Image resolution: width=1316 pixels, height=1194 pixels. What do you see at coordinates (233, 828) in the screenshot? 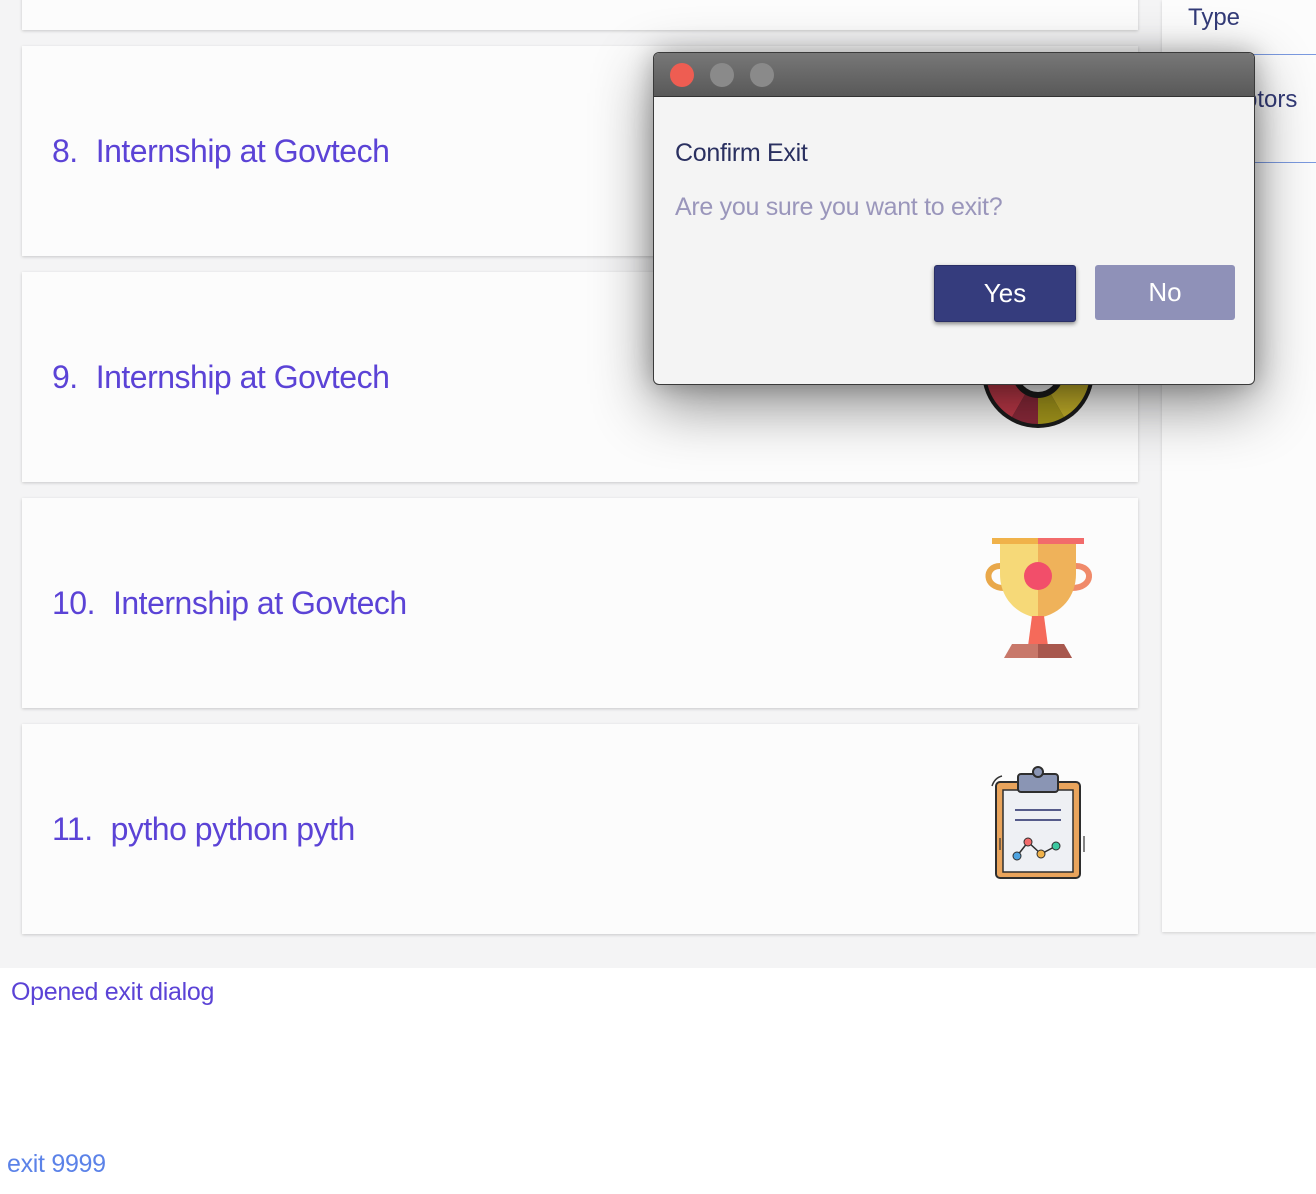
I see `card-name: pytho python pyth` at bounding box center [233, 828].